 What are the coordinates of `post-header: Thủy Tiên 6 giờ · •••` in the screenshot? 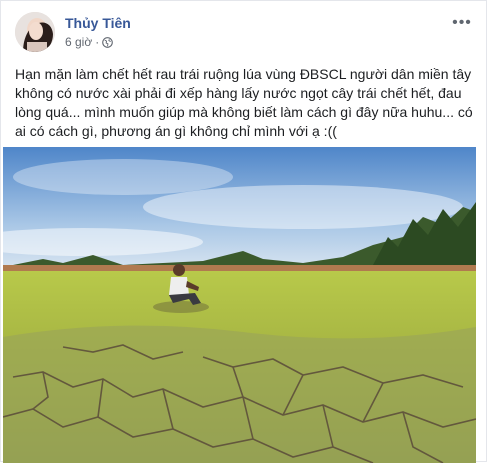 It's located at (243, 31).